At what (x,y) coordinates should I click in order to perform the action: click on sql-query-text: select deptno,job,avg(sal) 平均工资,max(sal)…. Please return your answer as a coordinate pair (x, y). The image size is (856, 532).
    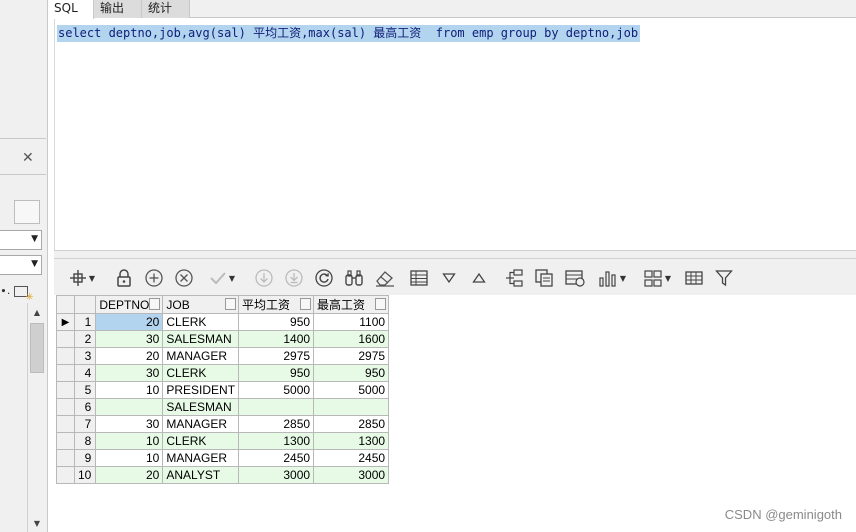
    Looking at the image, I should click on (349, 33).